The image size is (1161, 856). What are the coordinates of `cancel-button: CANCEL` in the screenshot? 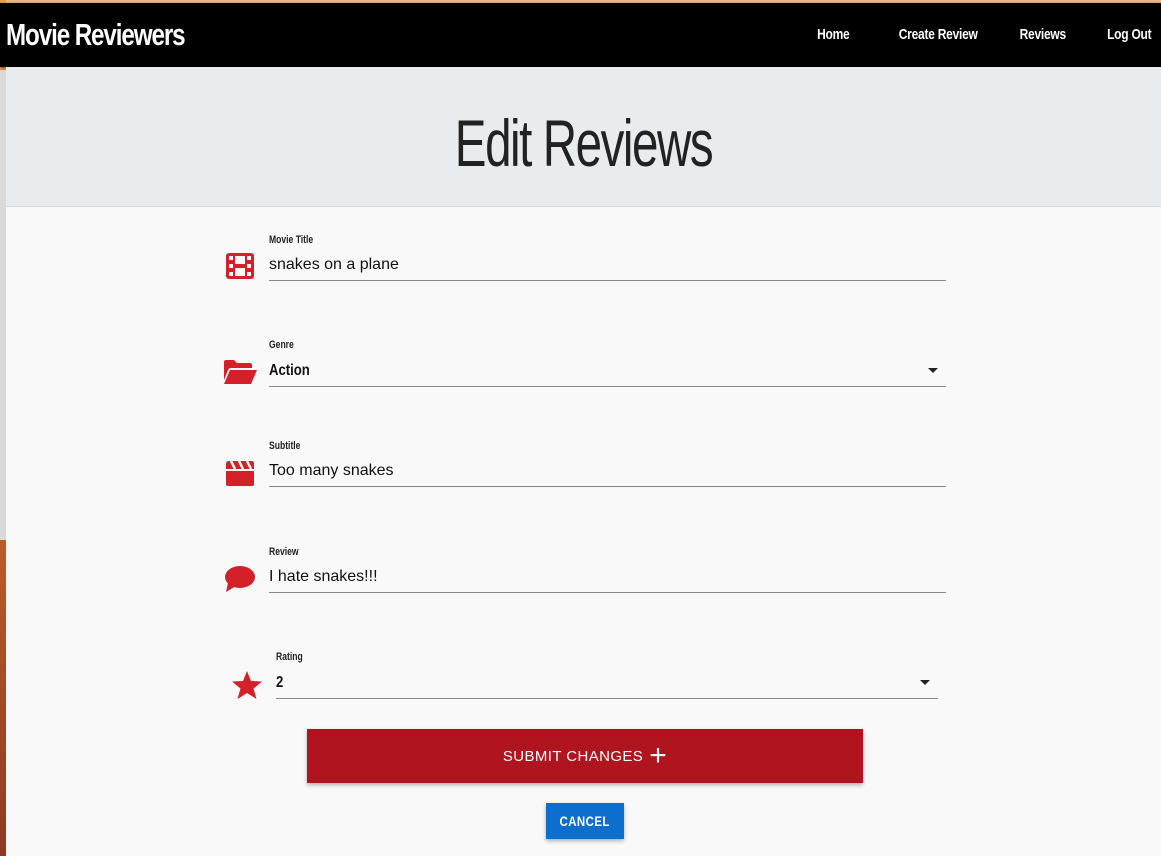 It's located at (585, 821).